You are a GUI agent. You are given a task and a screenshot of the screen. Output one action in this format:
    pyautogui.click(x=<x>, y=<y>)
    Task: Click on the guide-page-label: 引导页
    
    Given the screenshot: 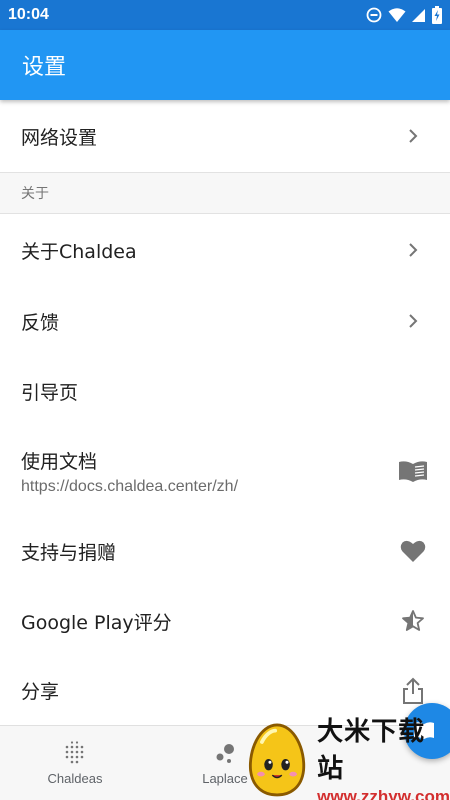 What is the action you would take?
    pyautogui.click(x=50, y=392)
    